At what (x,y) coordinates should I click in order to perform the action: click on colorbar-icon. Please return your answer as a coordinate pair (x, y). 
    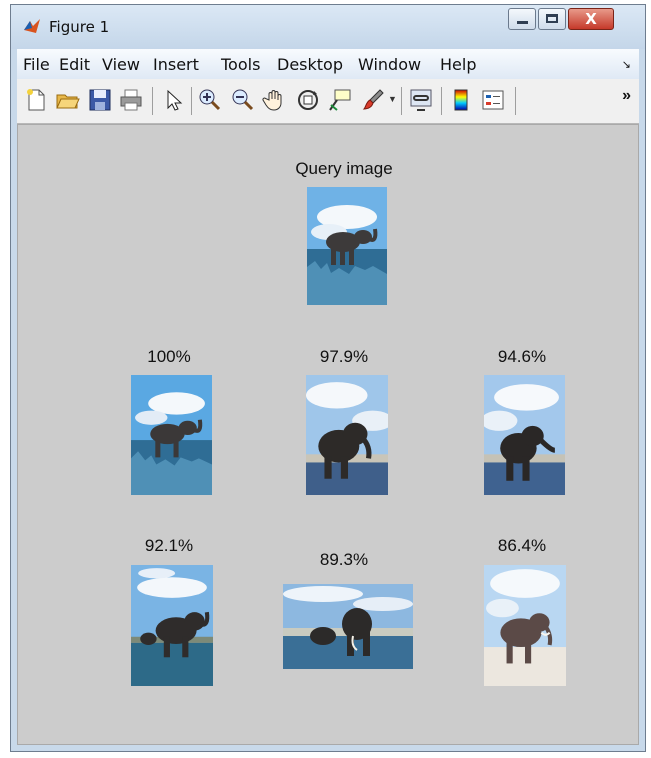
    Looking at the image, I should click on (461, 100).